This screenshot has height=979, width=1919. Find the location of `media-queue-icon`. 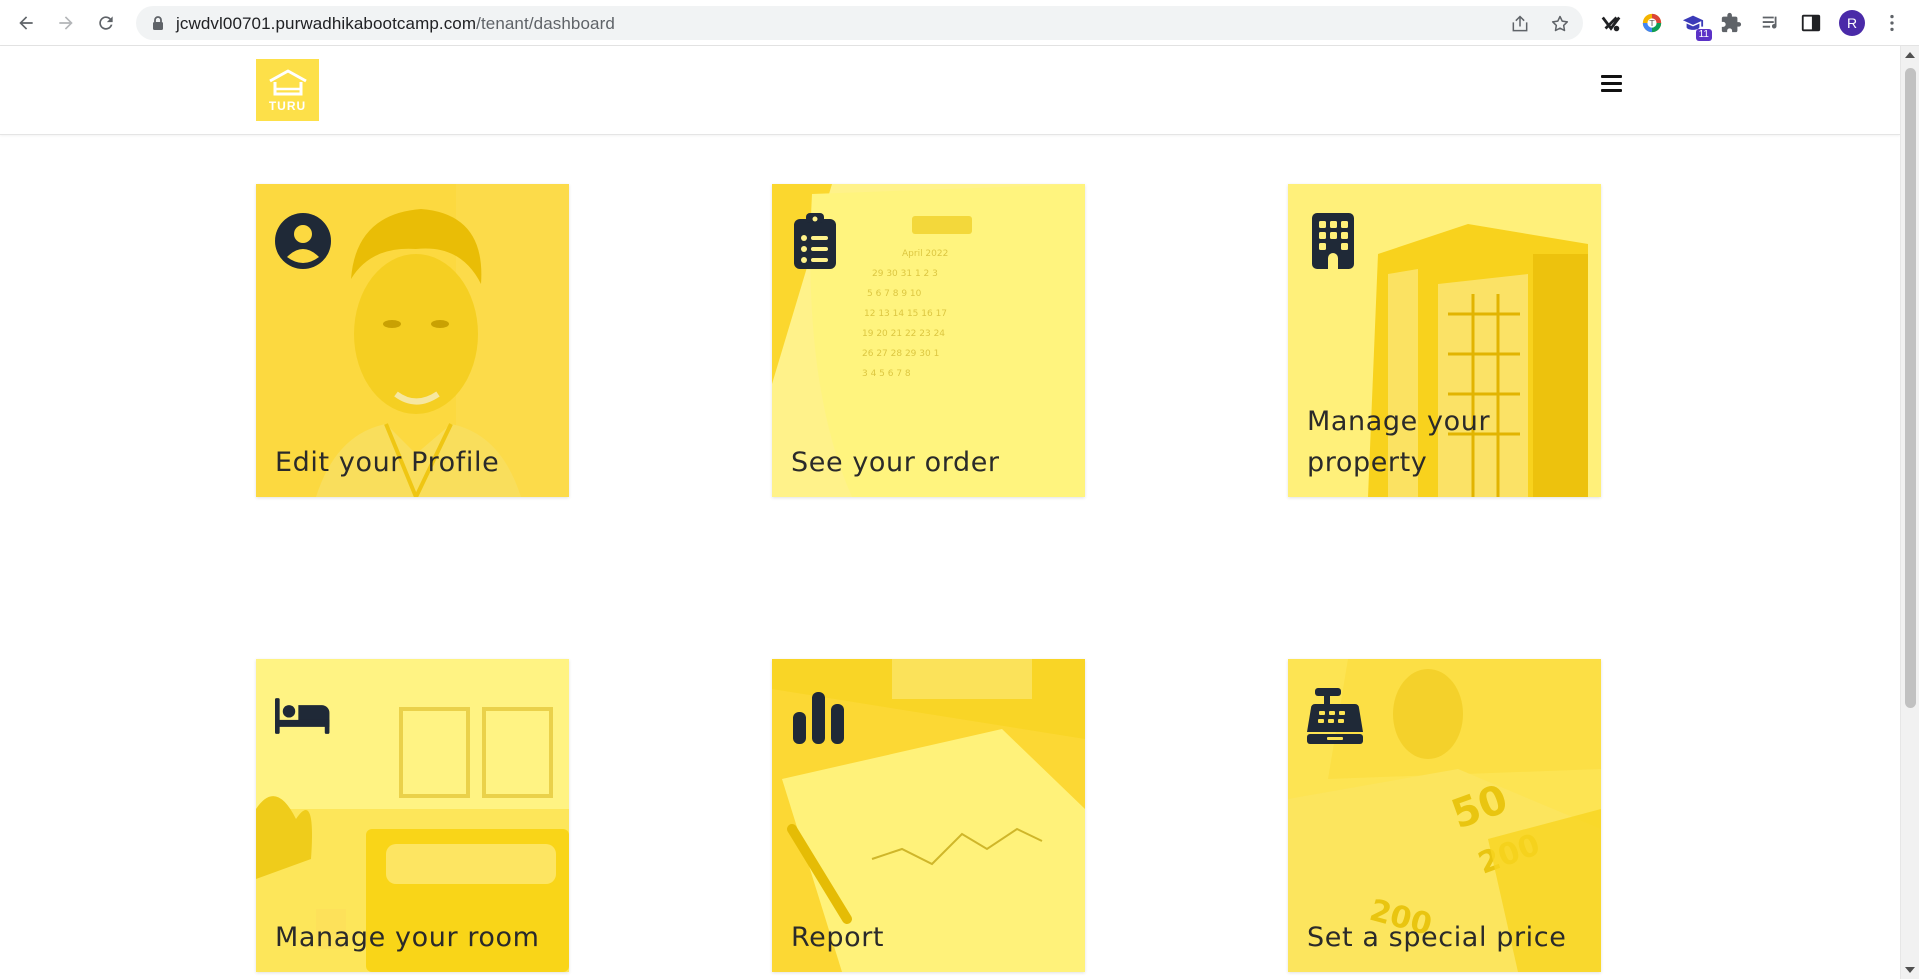

media-queue-icon is located at coordinates (1771, 23).